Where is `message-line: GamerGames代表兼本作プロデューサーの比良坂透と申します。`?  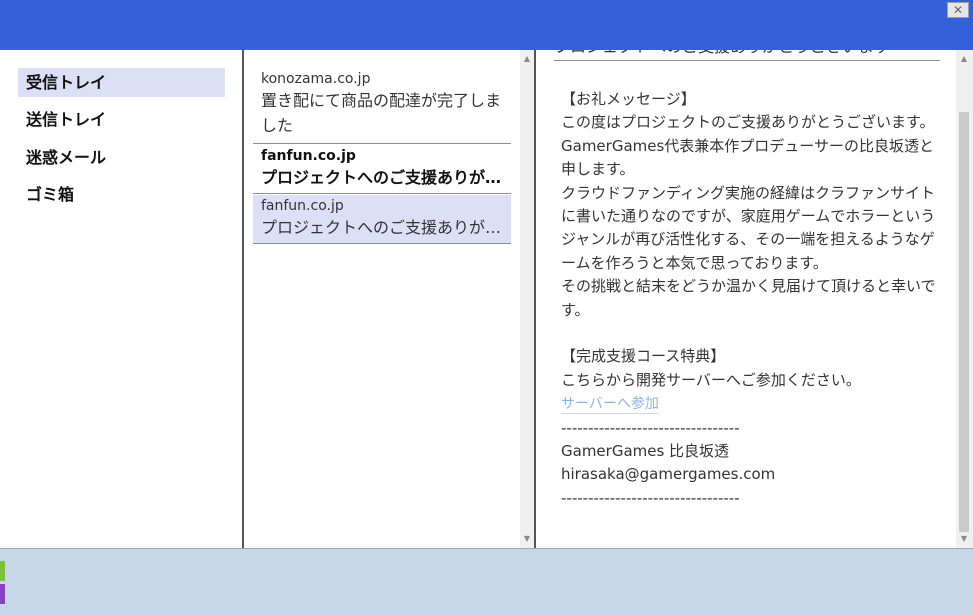
message-line: GamerGames代表兼本作プロデューサーの比良坂透と申します。 is located at coordinates (747, 157).